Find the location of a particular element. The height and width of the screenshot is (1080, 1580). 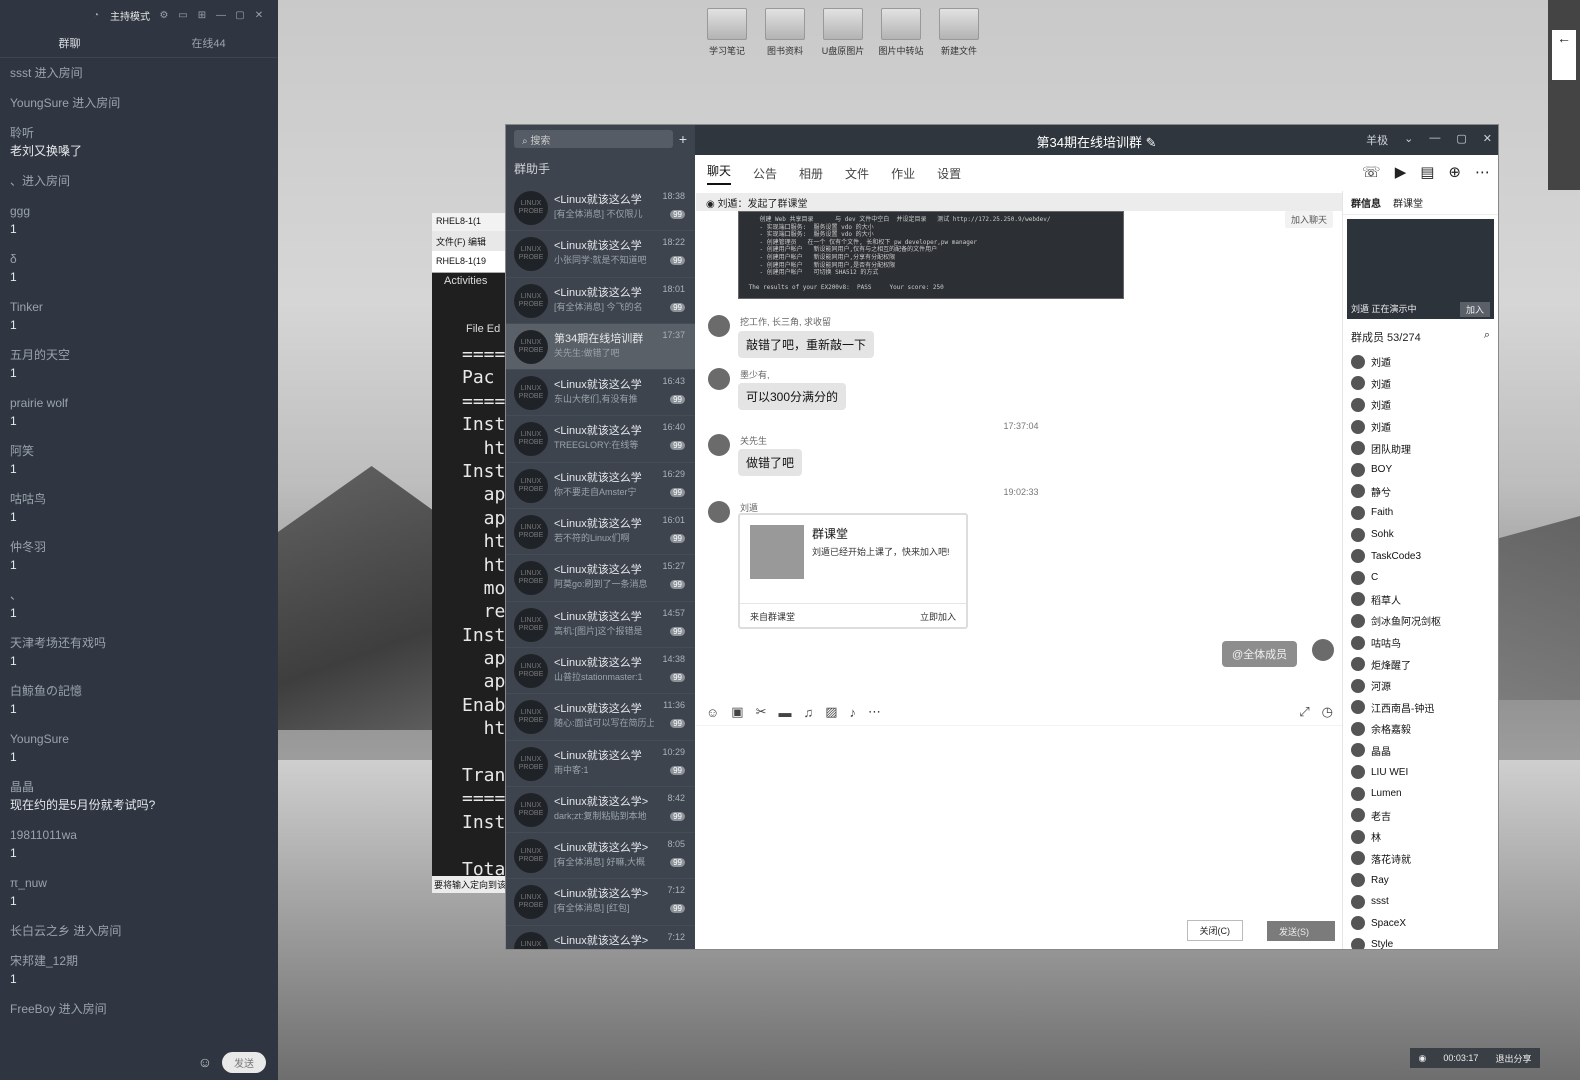

settings-icon: ⚙ is located at coordinates (164, 15).